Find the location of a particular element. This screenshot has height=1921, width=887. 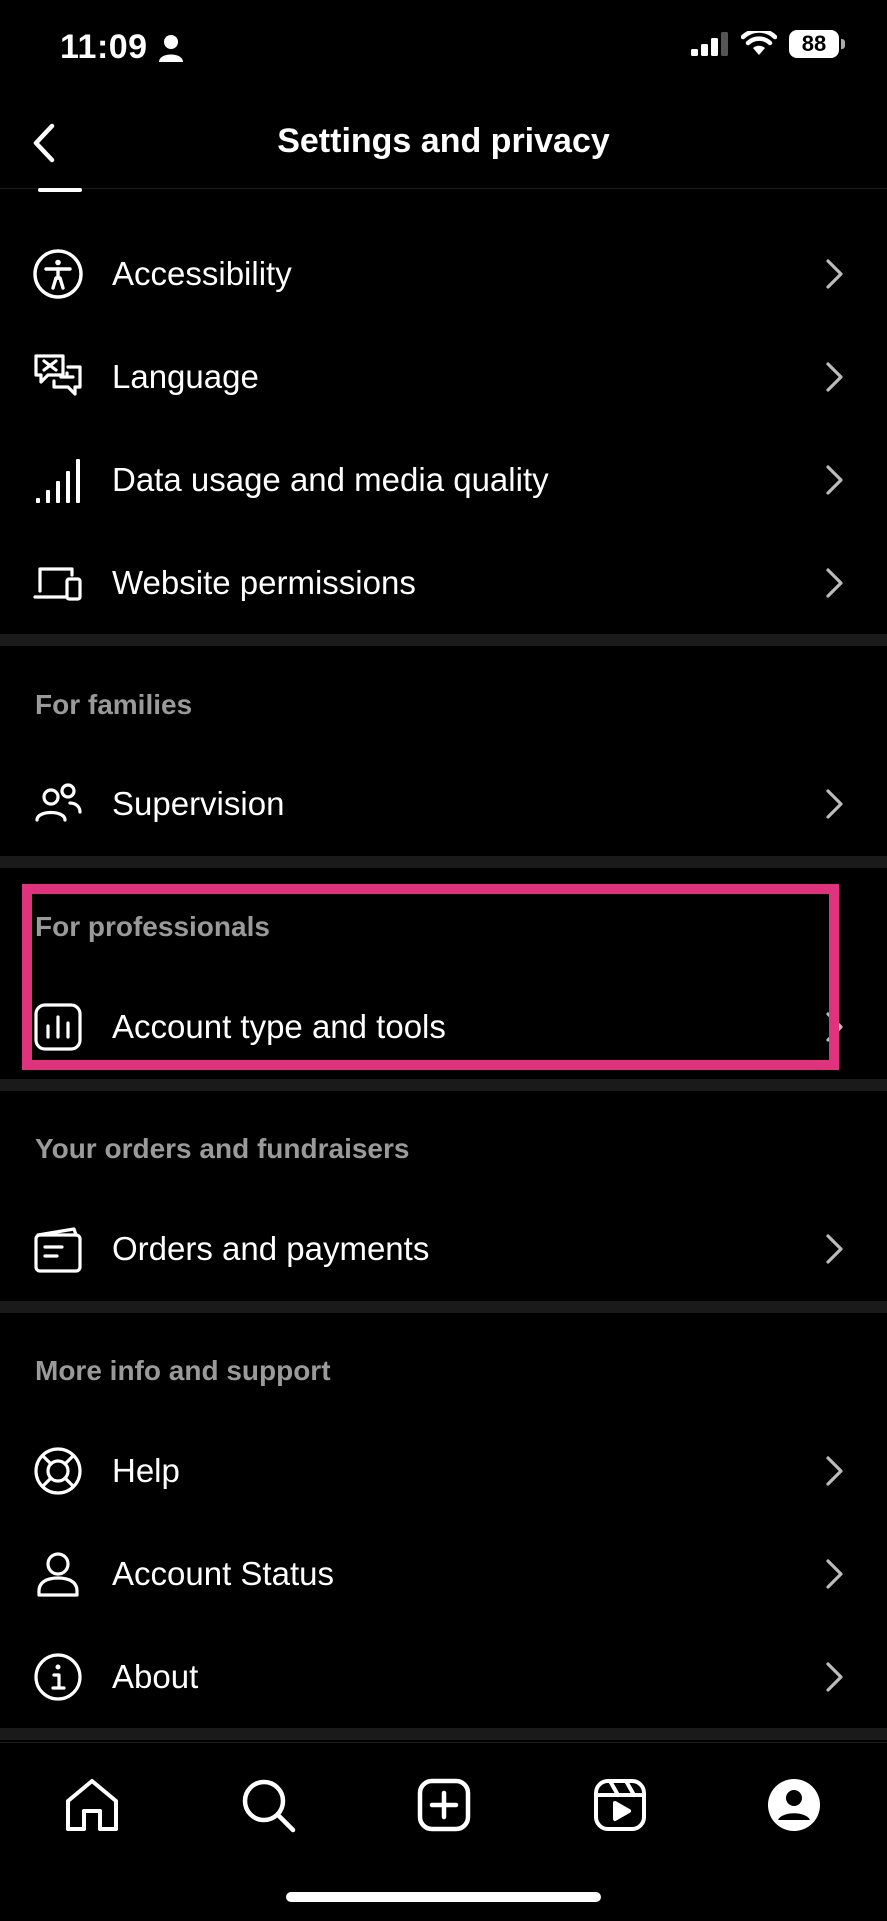

settings-row-orders-payments: Orders and payments is located at coordinates (443, 1249).